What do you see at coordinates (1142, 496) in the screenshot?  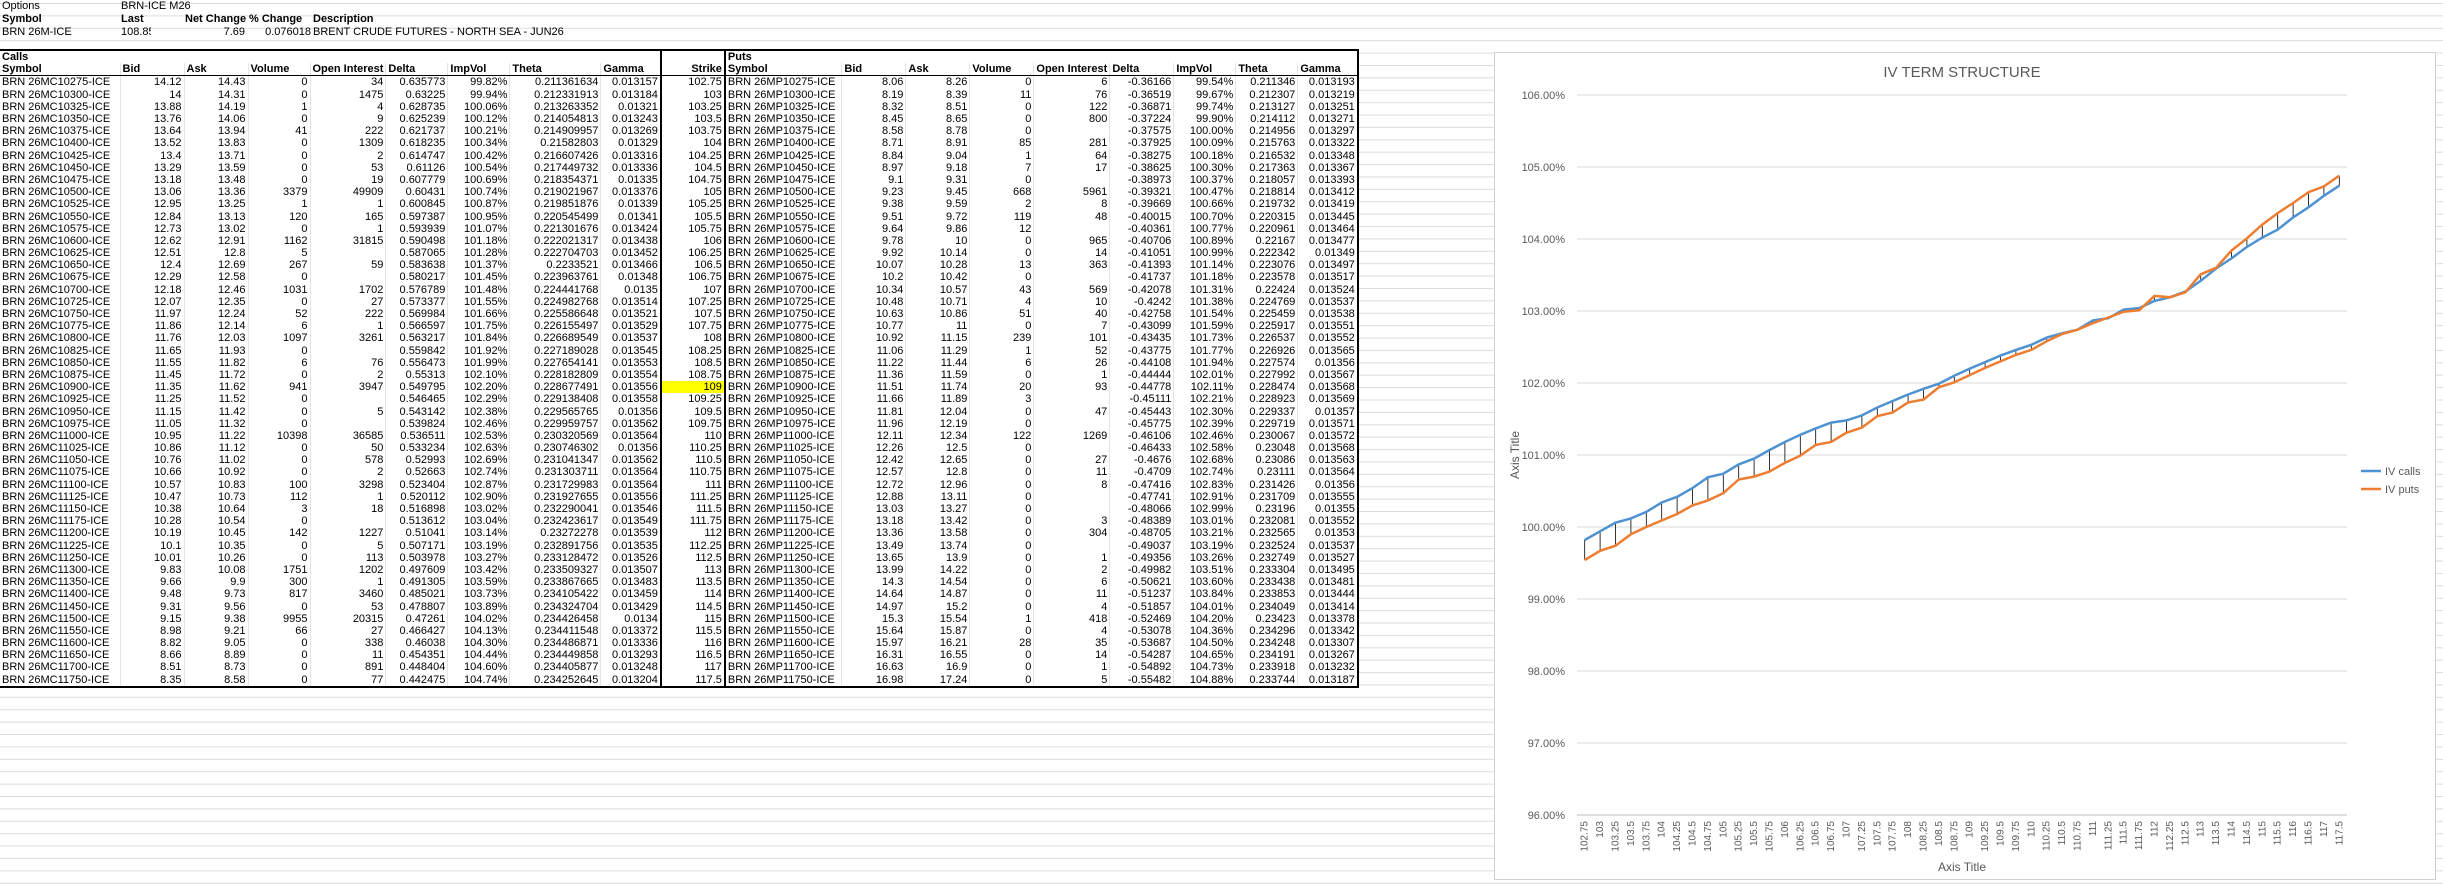 I see `put-cell: -0.47741` at bounding box center [1142, 496].